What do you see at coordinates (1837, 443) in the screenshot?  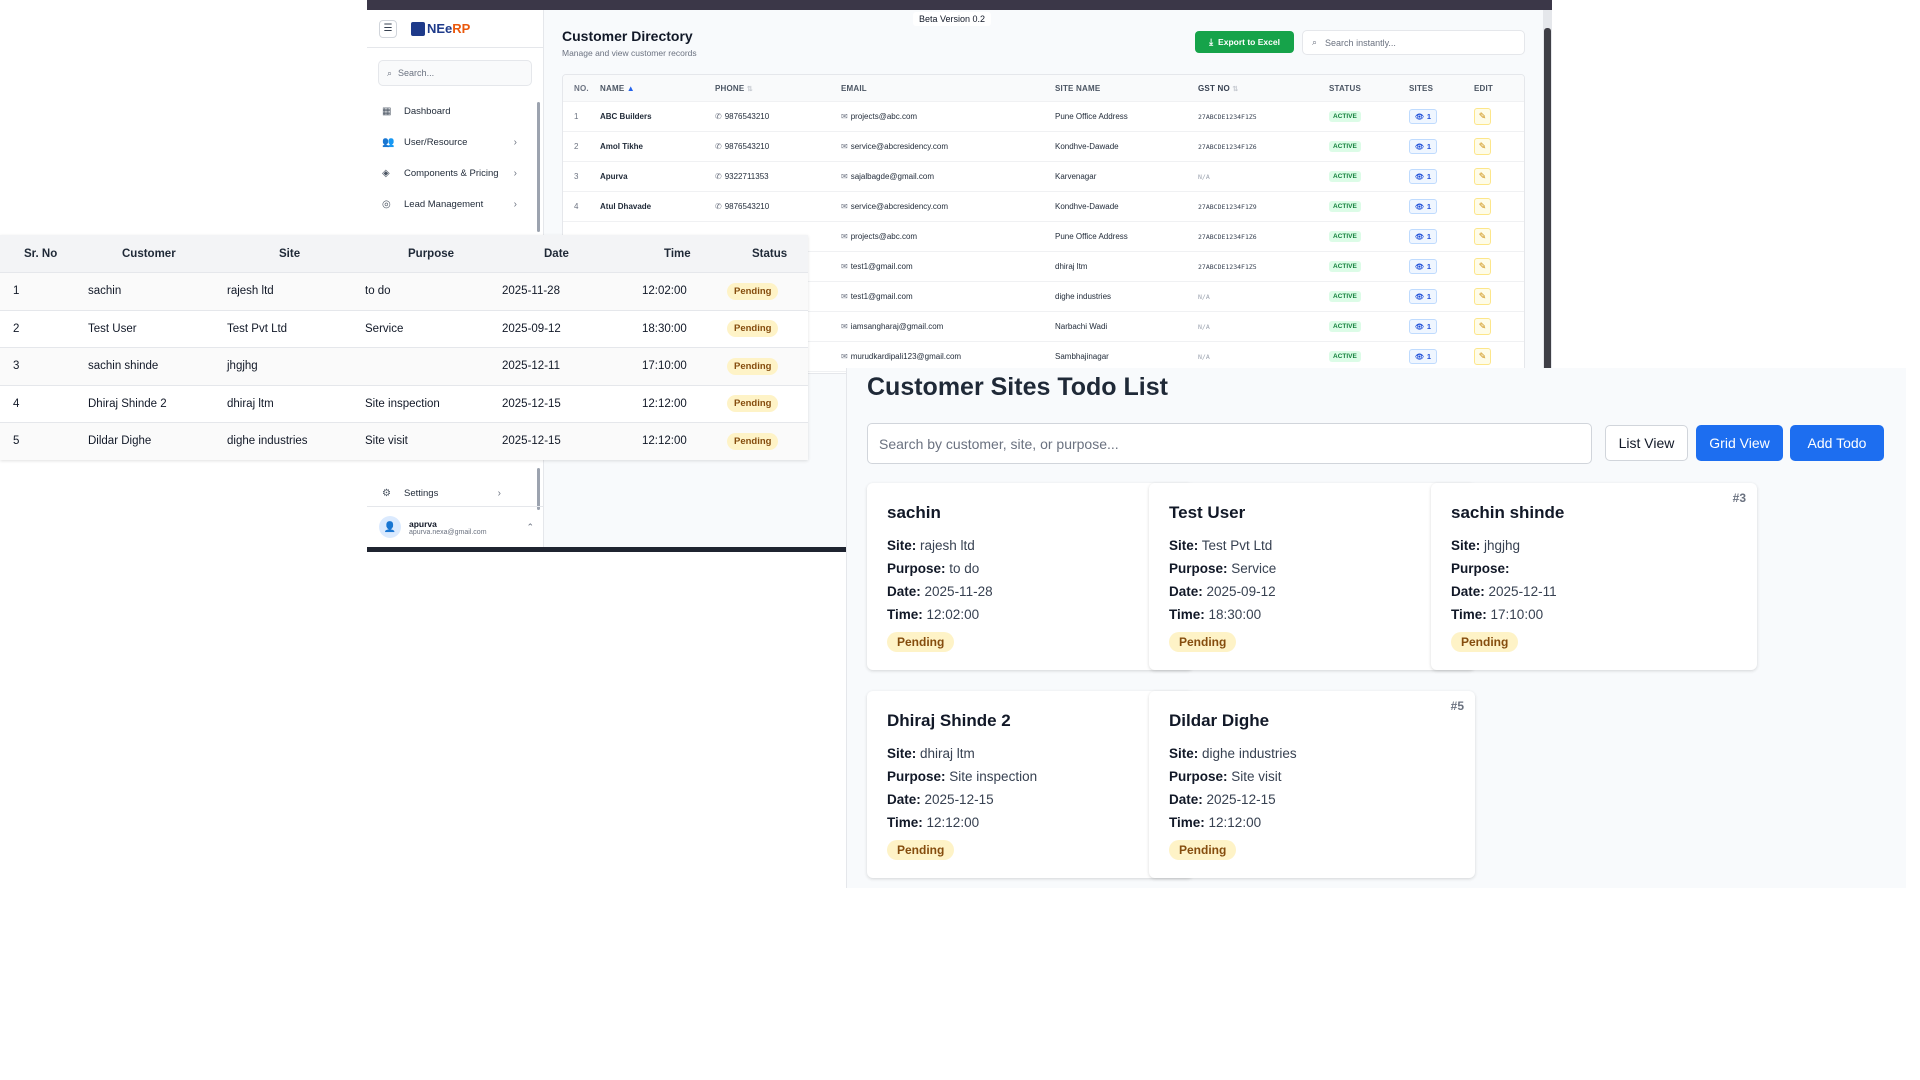 I see `add-todo-button: Add Todo` at bounding box center [1837, 443].